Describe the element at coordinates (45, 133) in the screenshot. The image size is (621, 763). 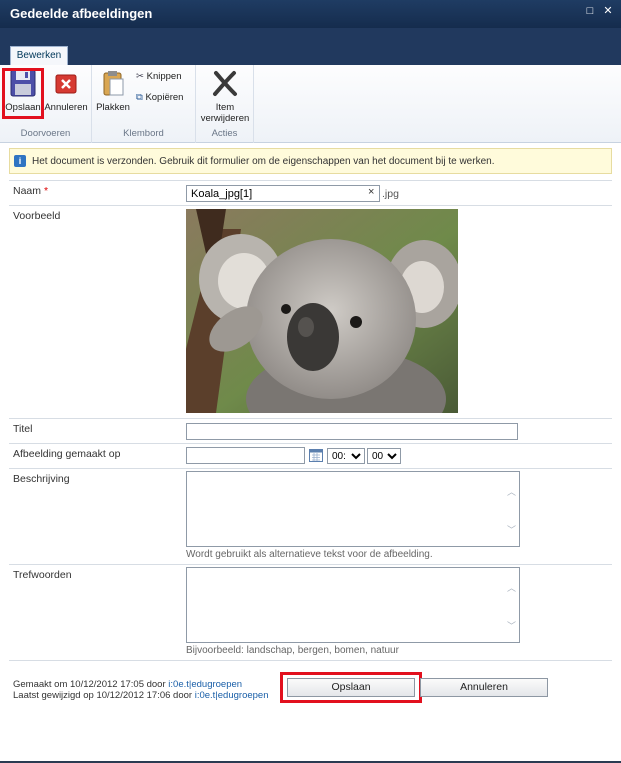
I see `group-label-doorvoeren: Doorvoeren` at that location.